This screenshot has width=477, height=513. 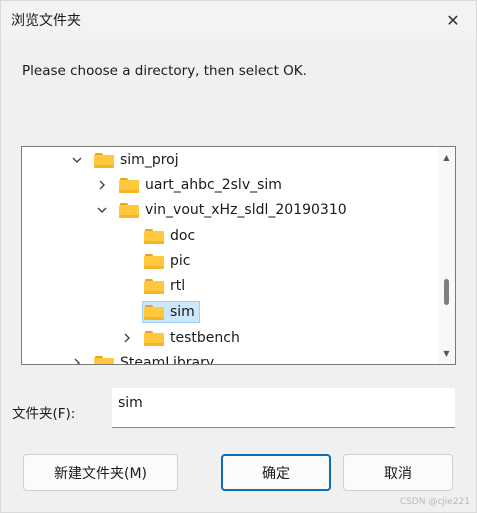 I want to click on ok-button: 确定, so click(x=276, y=472).